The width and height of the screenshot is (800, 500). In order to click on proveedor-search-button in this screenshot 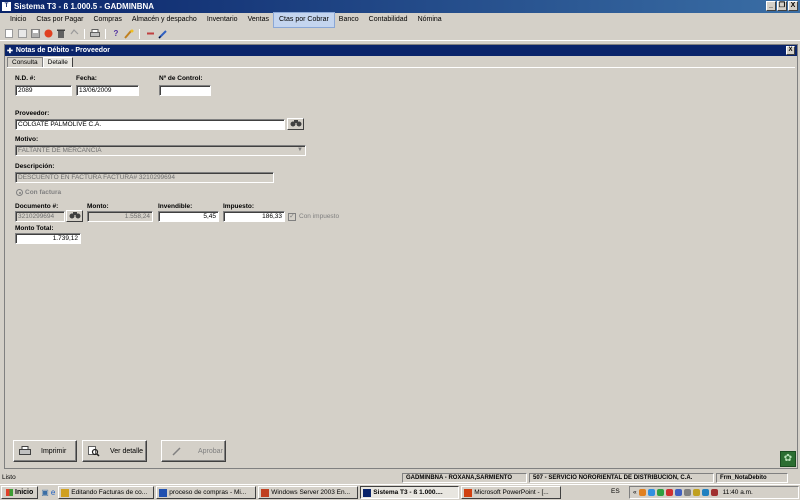, I will do `click(295, 124)`.